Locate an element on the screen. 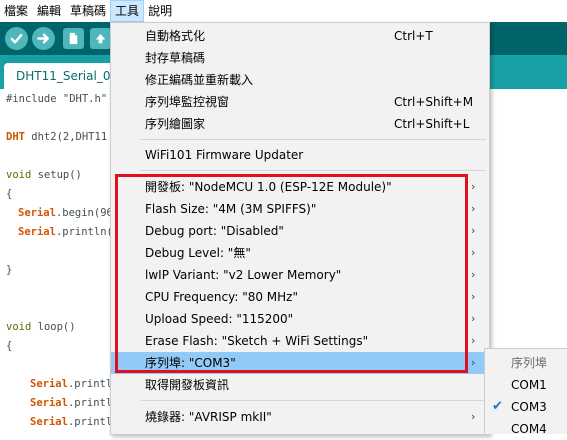  new-sketch-button is located at coordinates (73, 38).